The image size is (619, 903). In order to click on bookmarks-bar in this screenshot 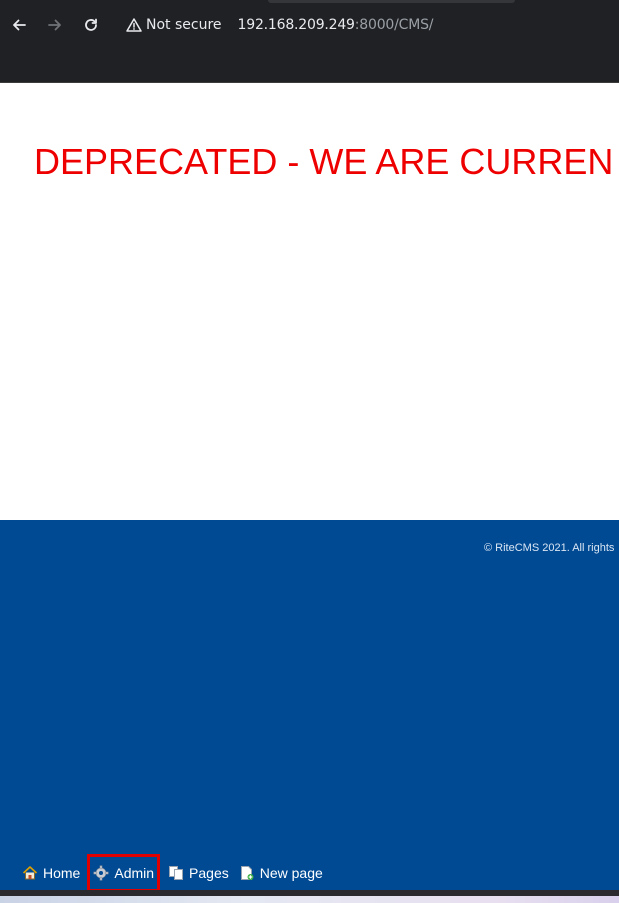, I will do `click(309, 63)`.